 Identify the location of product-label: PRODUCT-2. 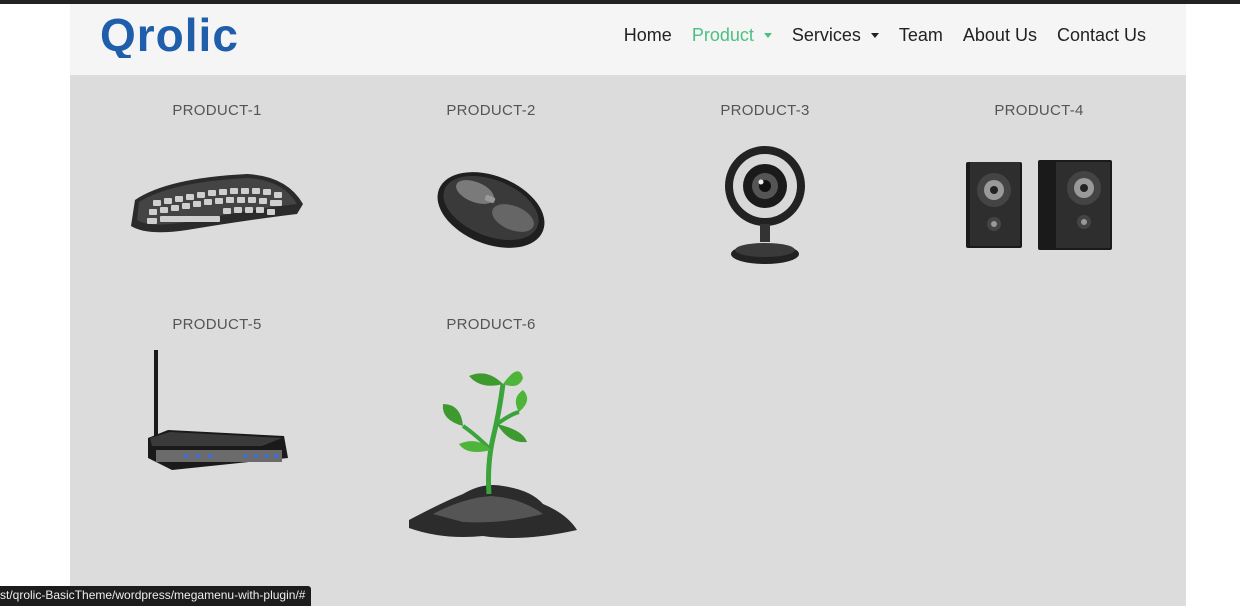
(491, 110).